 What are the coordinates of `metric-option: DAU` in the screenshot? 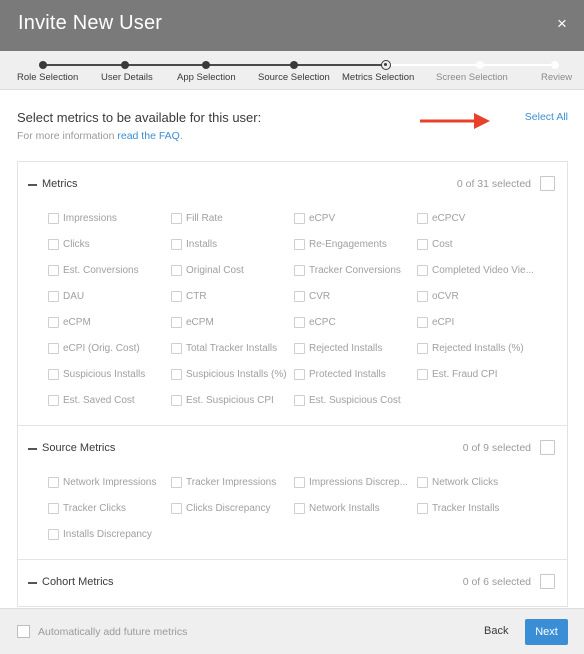 It's located at (109, 296).